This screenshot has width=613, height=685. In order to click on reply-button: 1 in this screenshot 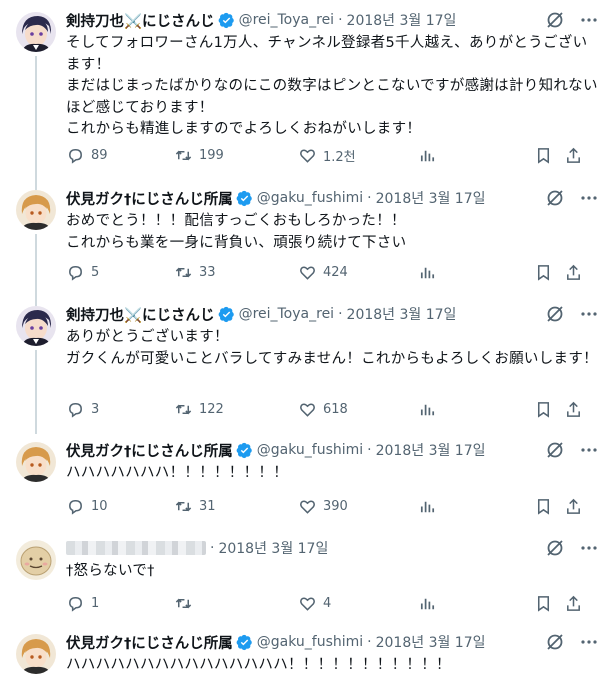, I will do `click(82, 603)`.